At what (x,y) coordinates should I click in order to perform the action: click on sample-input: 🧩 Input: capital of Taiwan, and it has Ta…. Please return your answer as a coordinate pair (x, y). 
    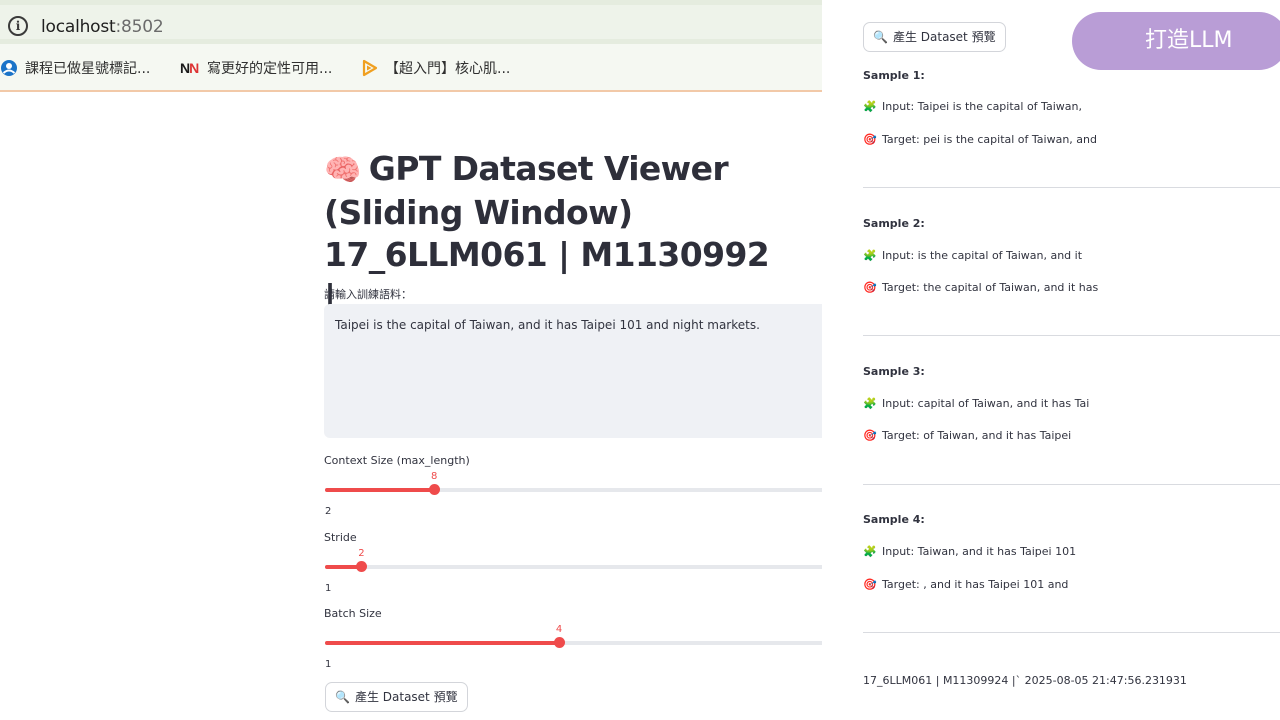
    Looking at the image, I should click on (976, 403).